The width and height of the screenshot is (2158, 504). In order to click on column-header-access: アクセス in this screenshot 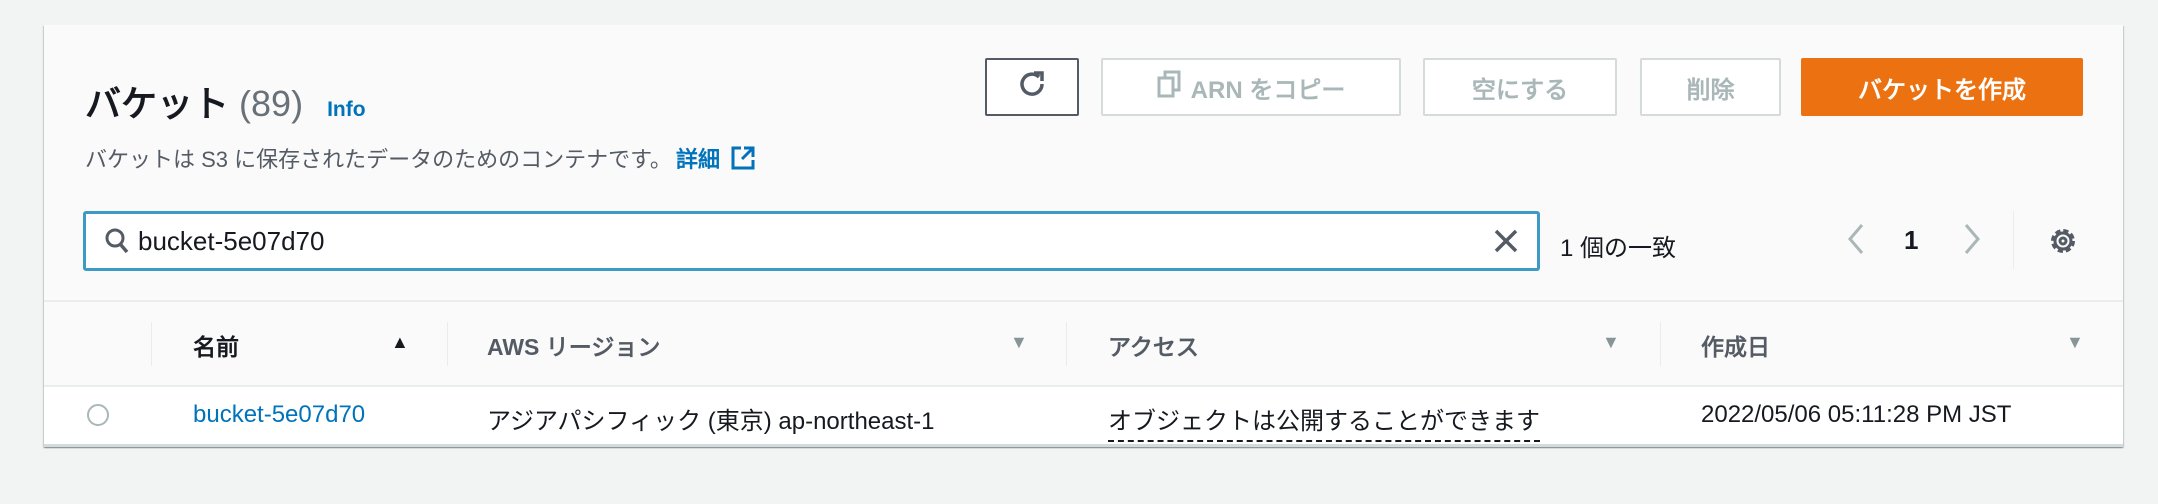, I will do `click(1153, 345)`.